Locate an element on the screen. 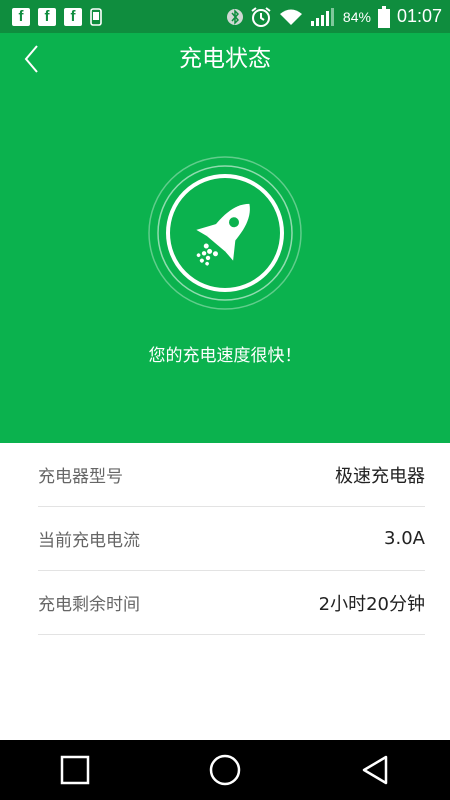 The height and width of the screenshot is (800, 450). notification-icons: f f f is located at coordinates (57, 16).